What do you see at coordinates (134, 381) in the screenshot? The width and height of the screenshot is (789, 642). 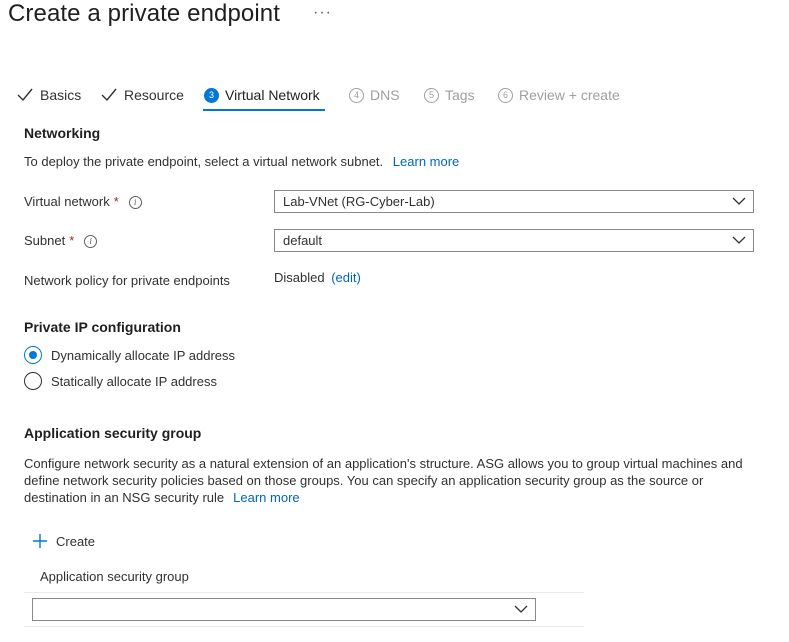 I see `radio-static-ip-label: Statically allocate IP address` at bounding box center [134, 381].